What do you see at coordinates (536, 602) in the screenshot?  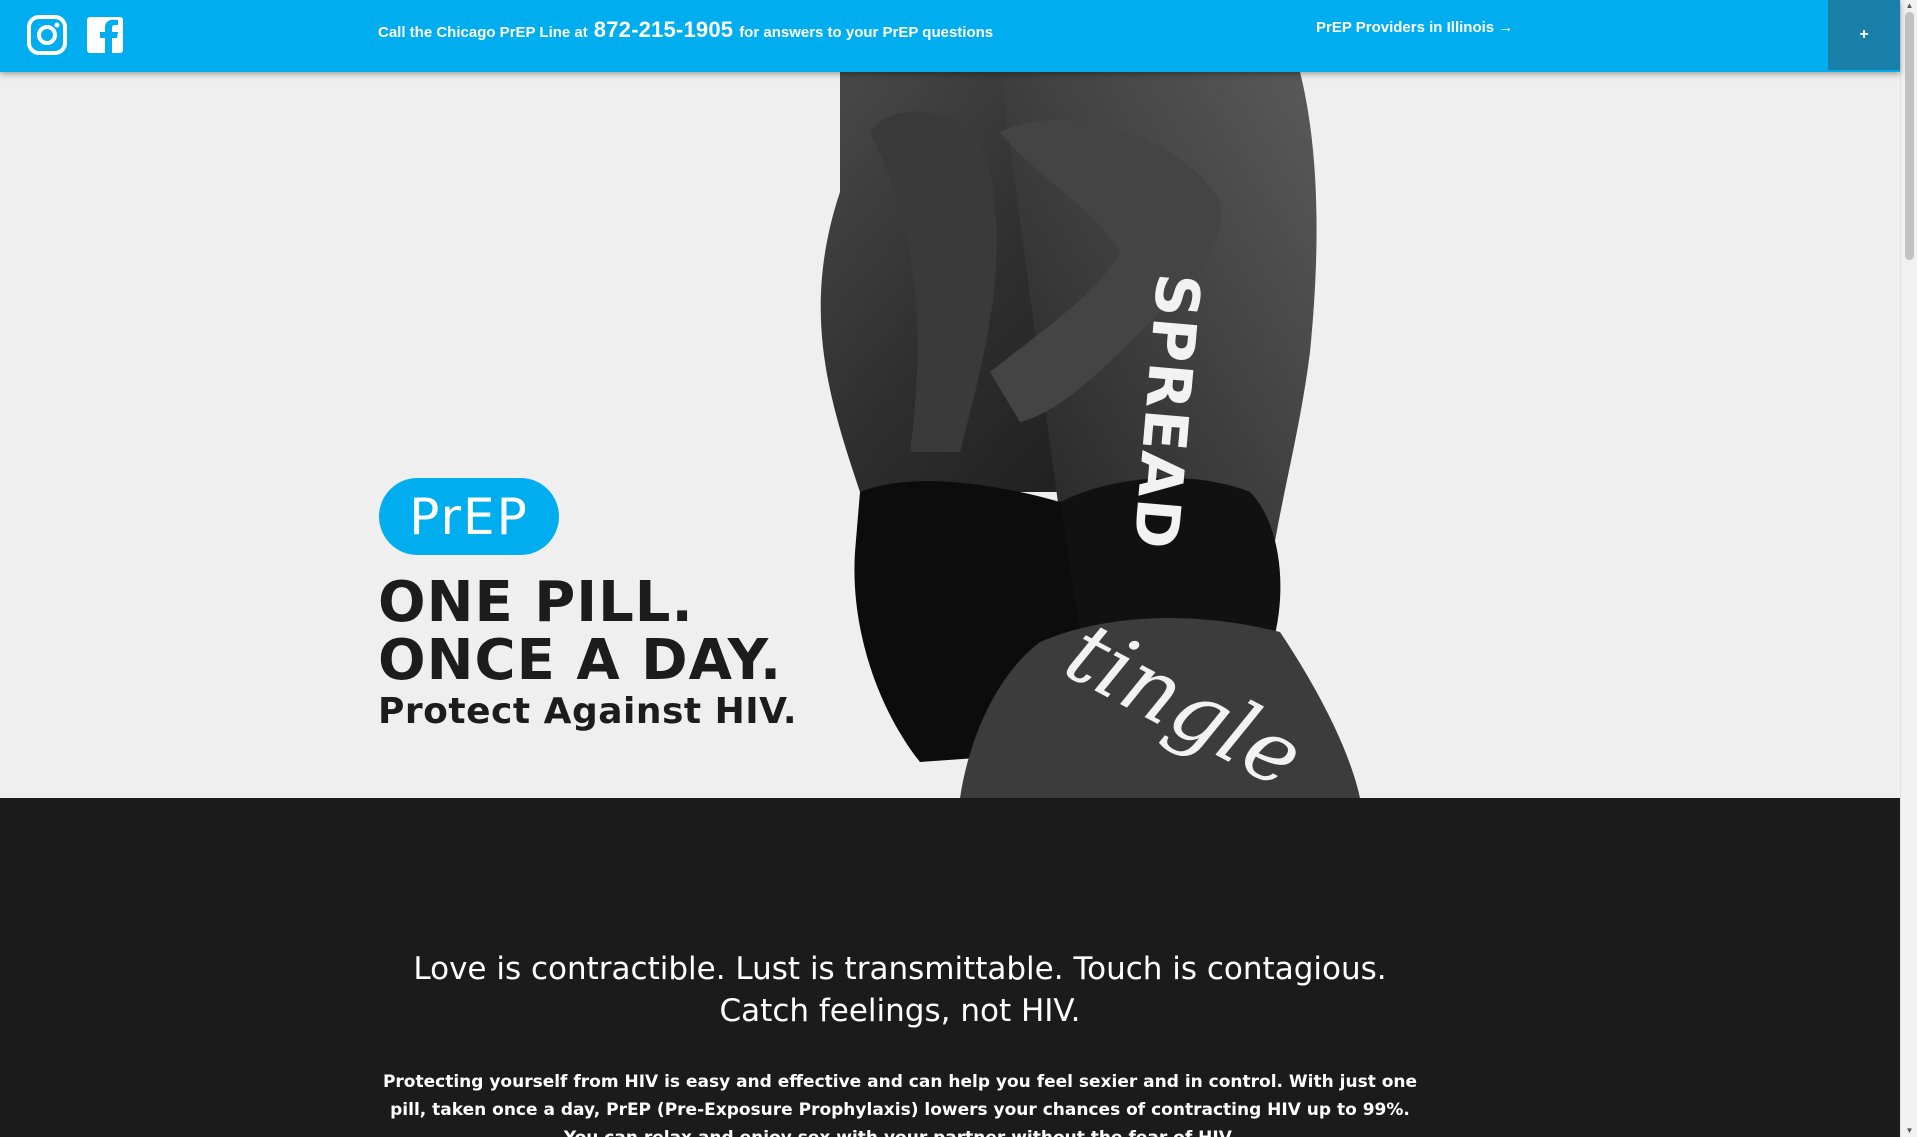 I see `headline-line-1: ONE PILL.` at bounding box center [536, 602].